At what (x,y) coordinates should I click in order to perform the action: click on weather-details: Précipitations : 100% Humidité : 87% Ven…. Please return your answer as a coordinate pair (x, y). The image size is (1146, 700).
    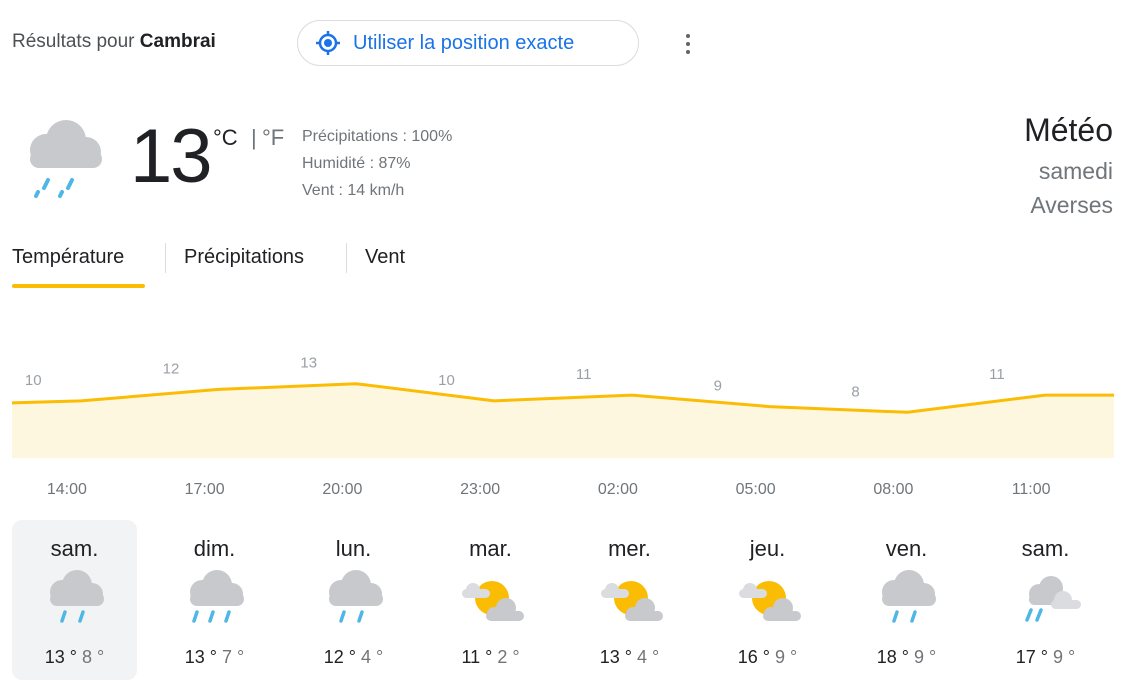
    Looking at the image, I should click on (377, 163).